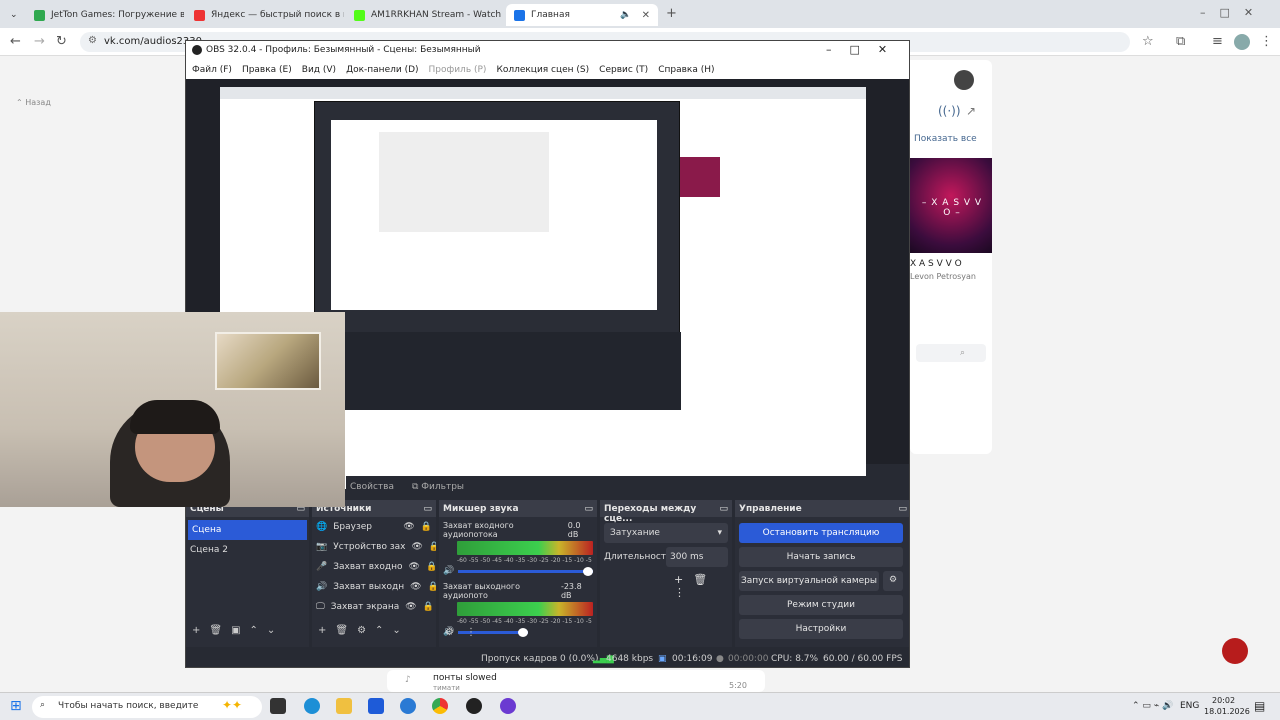 The width and height of the screenshot is (1280, 720). I want to click on stop-stream-button: Остановить трансляцию, so click(821, 533).